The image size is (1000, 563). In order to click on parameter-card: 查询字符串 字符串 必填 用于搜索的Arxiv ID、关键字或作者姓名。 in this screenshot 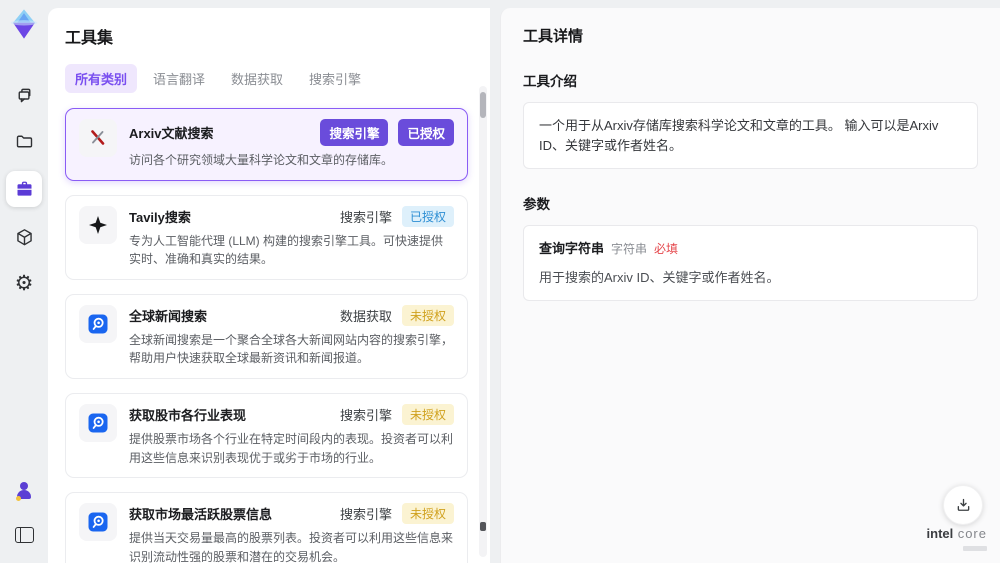, I will do `click(750, 263)`.